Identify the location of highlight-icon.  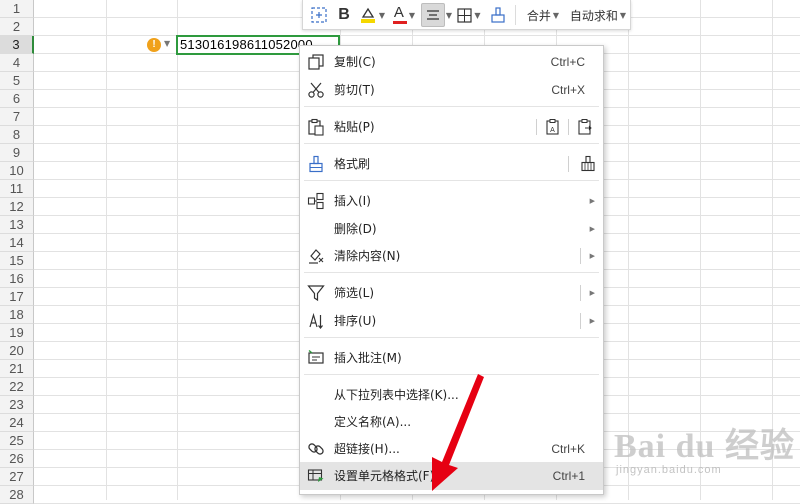
(367, 15).